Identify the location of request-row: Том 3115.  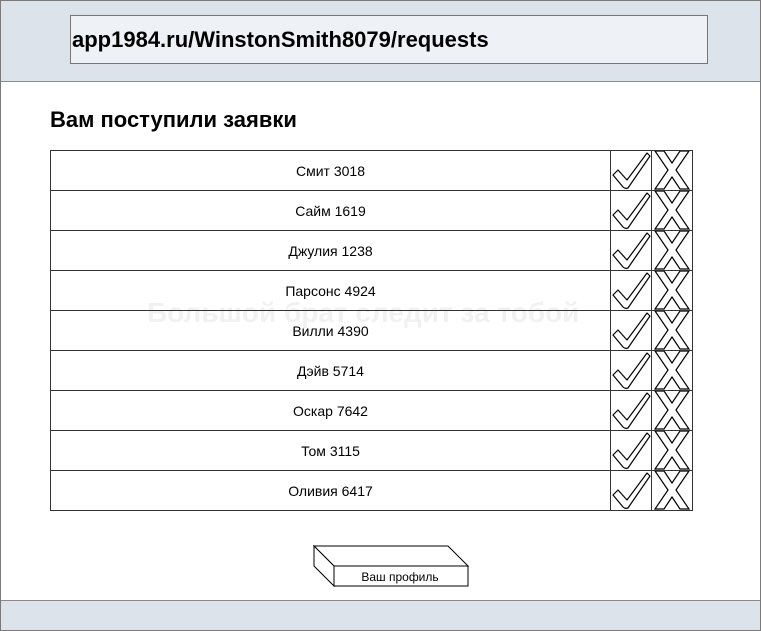
(371, 451).